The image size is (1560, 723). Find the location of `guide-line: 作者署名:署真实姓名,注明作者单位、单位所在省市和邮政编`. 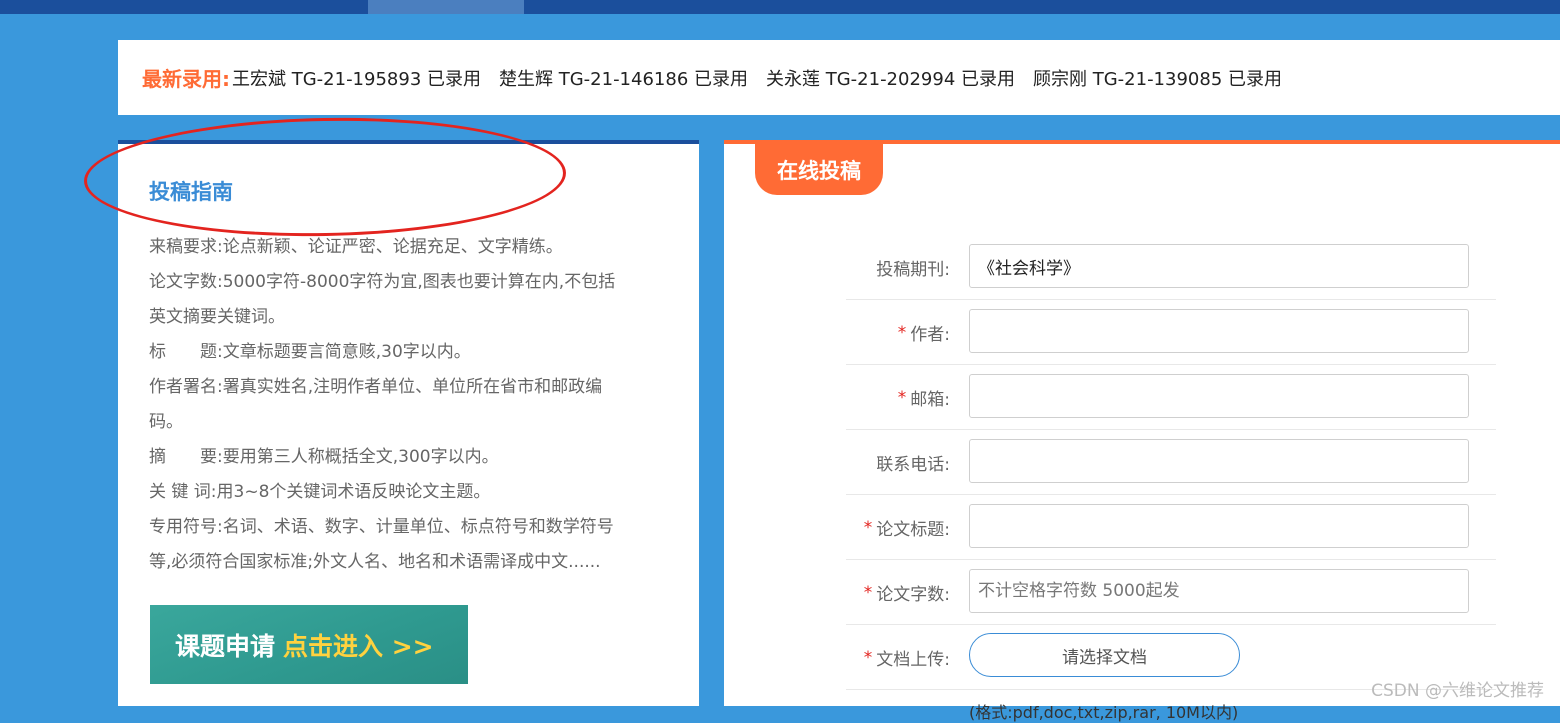

guide-line: 作者署名:署真实姓名,注明作者单位、单位所在省市和邮政编 is located at coordinates (376, 387).